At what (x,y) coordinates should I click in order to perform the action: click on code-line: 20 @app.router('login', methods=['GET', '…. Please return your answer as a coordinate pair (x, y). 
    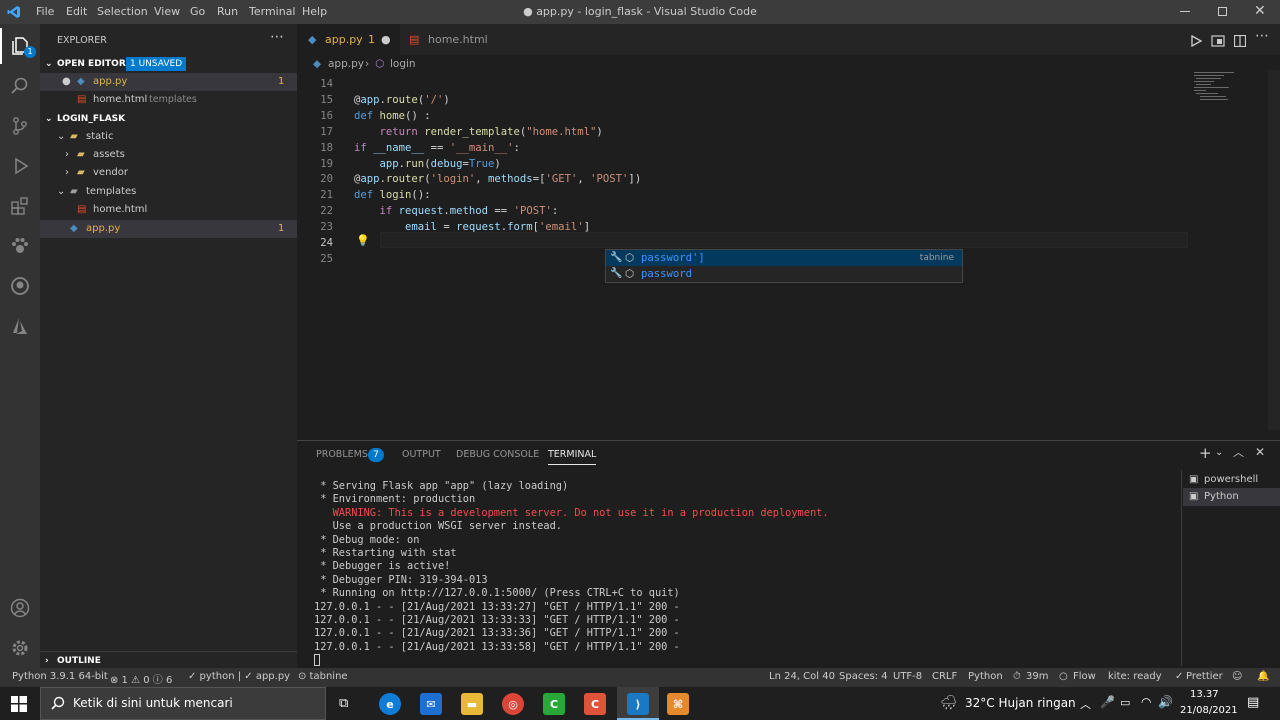
    Looking at the image, I should click on (747, 179).